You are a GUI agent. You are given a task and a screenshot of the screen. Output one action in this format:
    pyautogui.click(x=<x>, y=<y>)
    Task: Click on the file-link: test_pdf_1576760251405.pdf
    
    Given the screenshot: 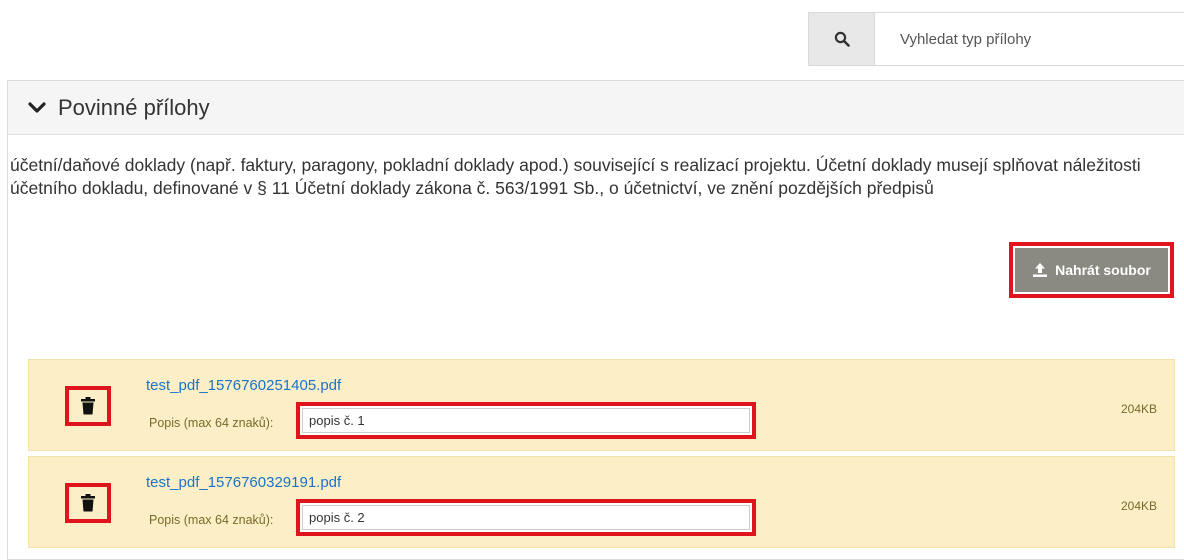 What is the action you would take?
    pyautogui.click(x=243, y=385)
    